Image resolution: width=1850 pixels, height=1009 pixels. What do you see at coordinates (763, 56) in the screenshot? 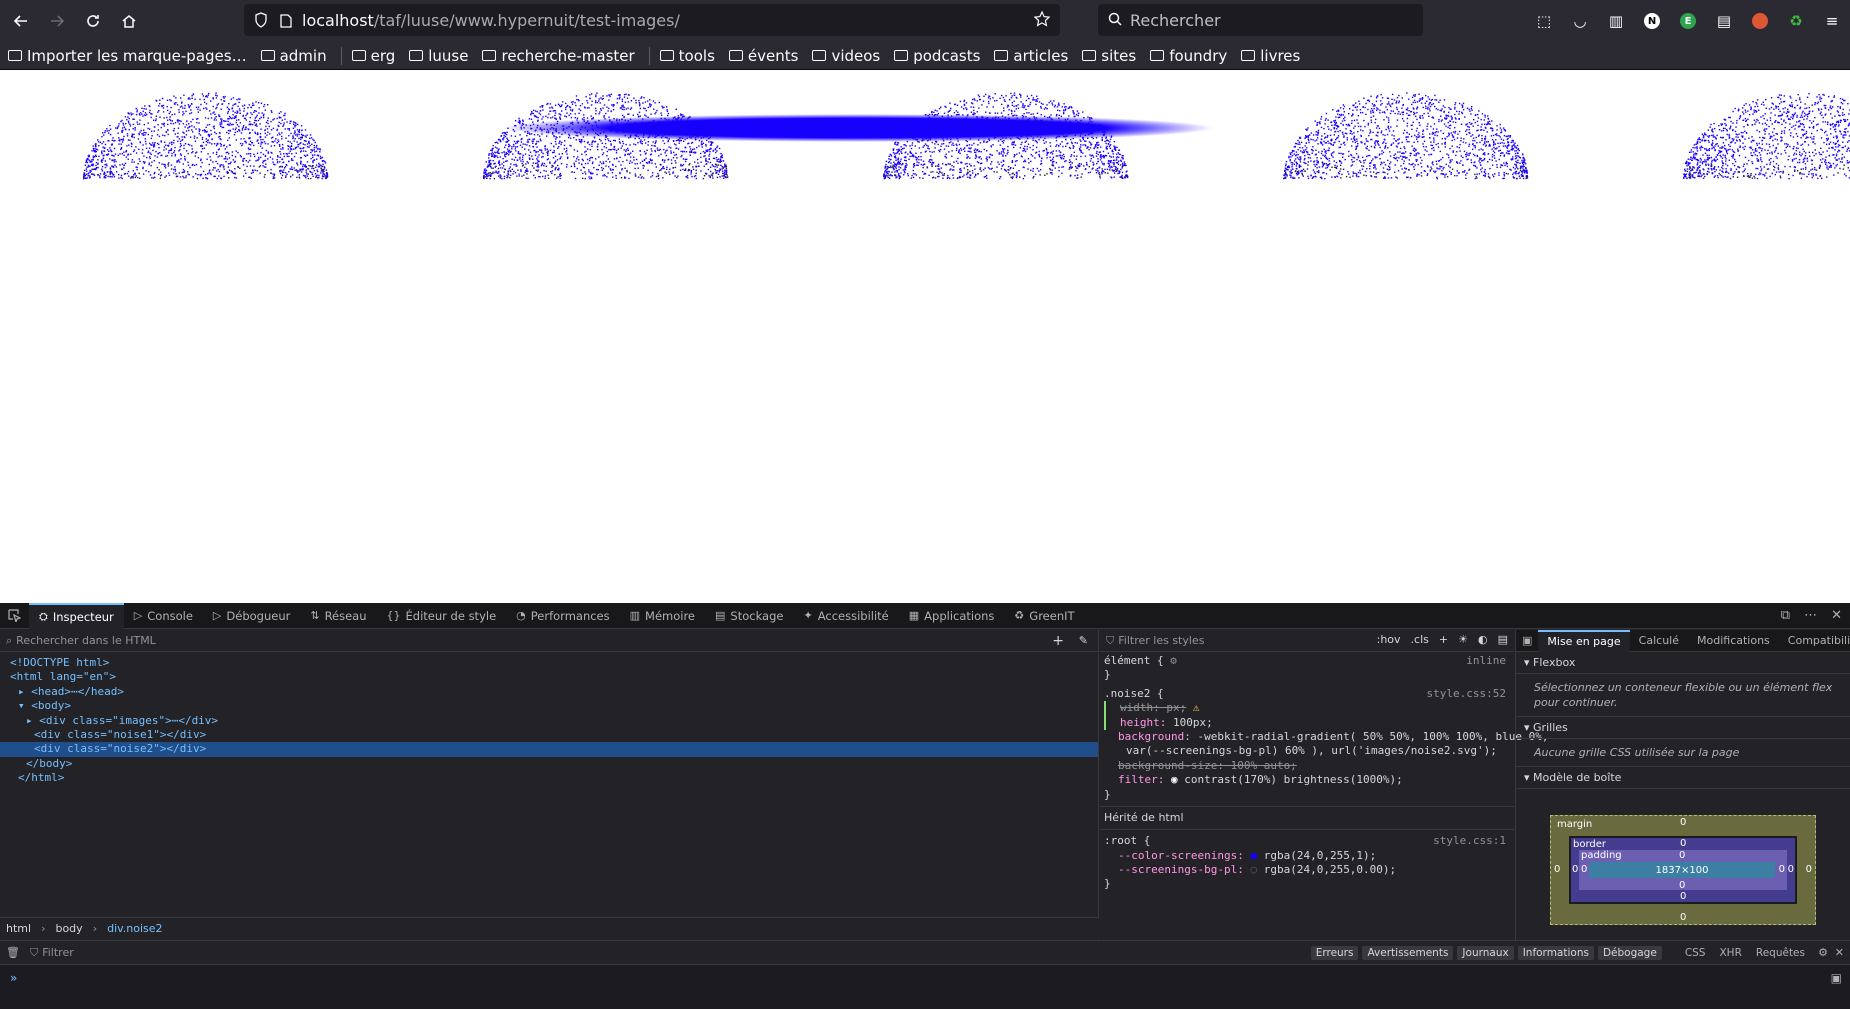
I see `bookmark-folder: évents` at bounding box center [763, 56].